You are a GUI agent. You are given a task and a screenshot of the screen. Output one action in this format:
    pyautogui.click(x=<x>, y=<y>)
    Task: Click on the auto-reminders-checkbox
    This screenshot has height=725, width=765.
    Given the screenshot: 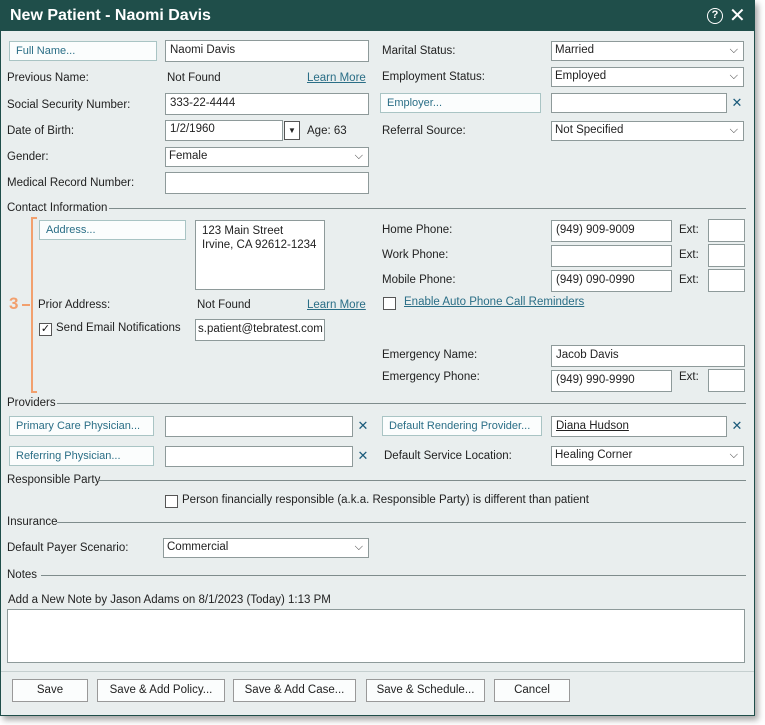 What is the action you would take?
    pyautogui.click(x=389, y=303)
    